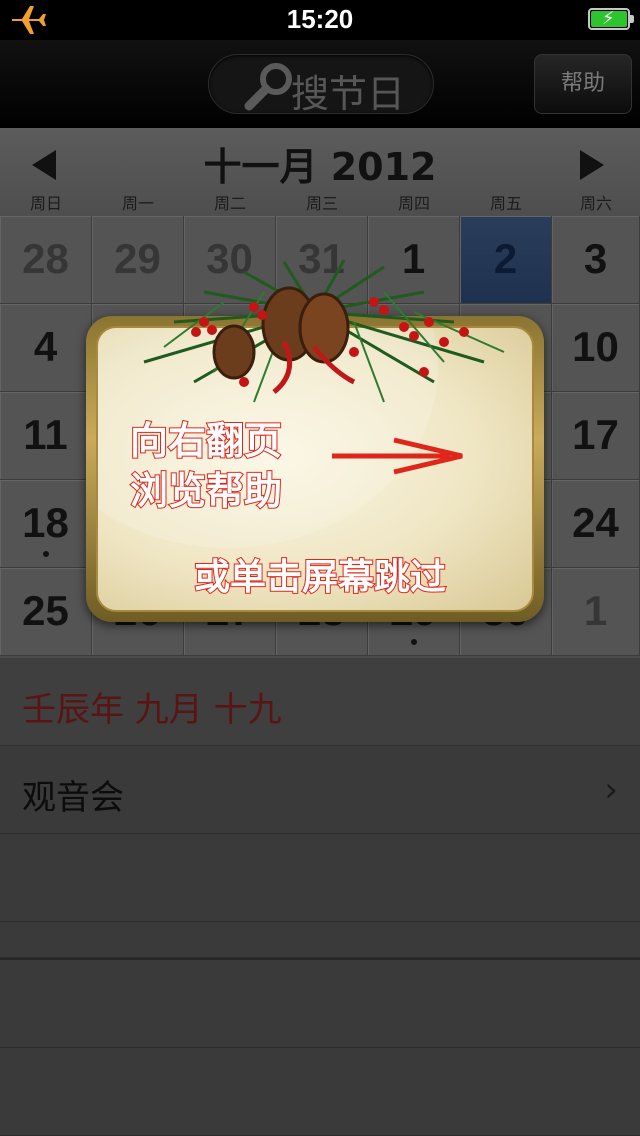 This screenshot has height=1136, width=640. I want to click on calendar-day-cell: 17, so click(596, 436).